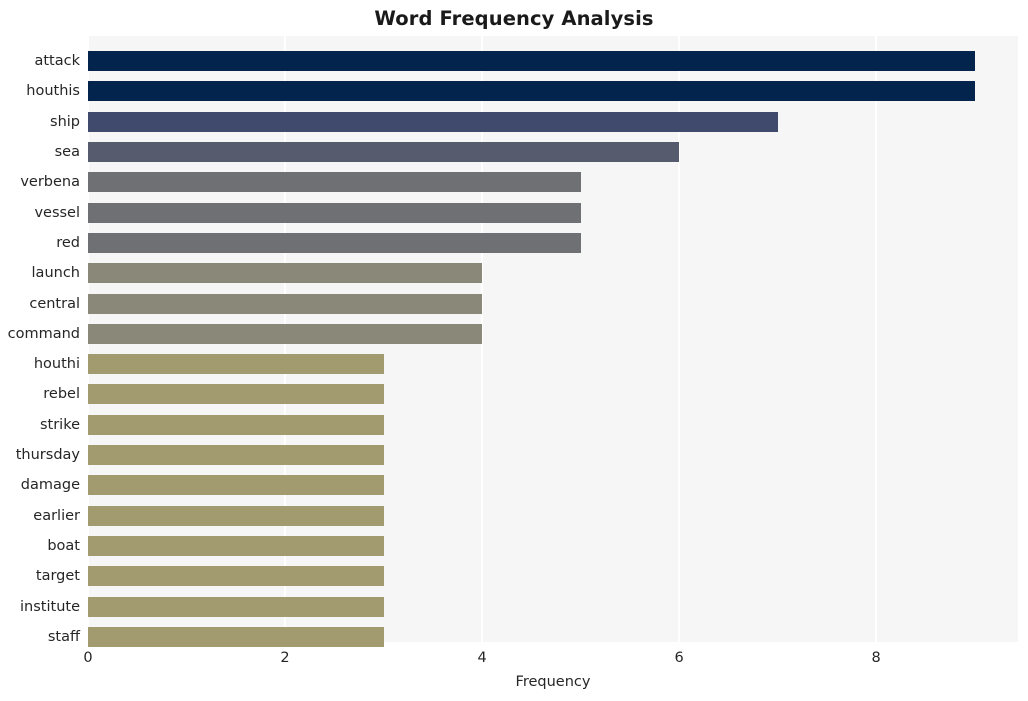 This screenshot has height=701, width=1028. Describe the element at coordinates (59, 424) in the screenshot. I see `y-tick-label-strike: strike` at that location.